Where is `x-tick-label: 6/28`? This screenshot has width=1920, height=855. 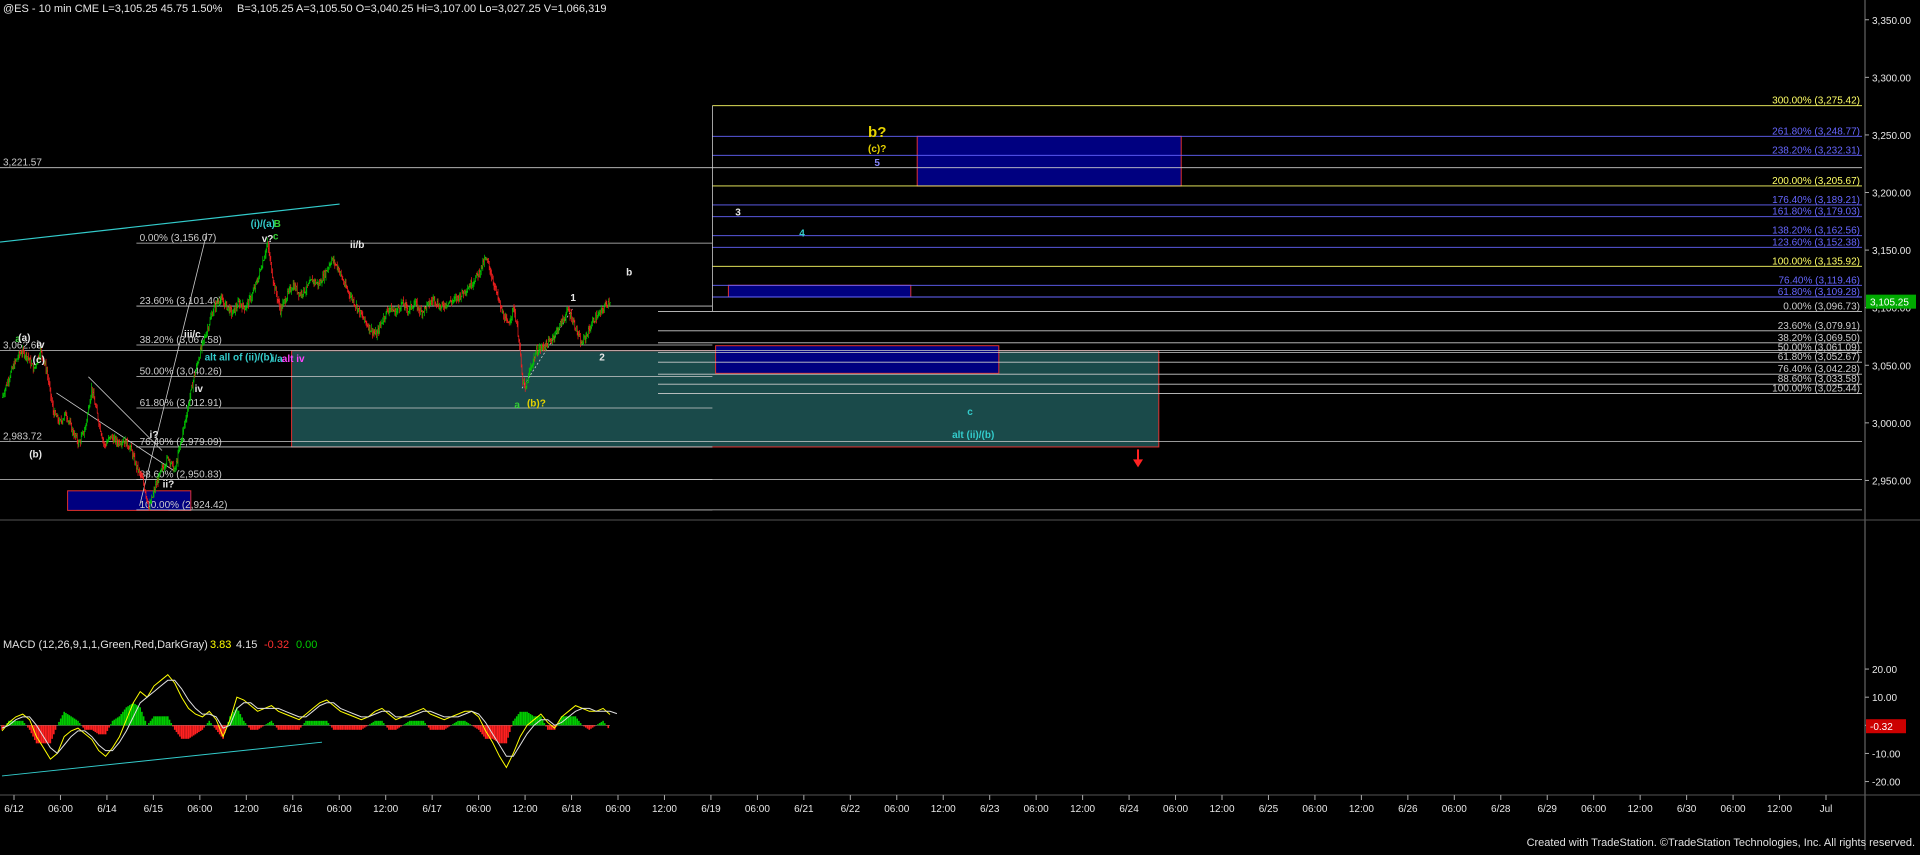
x-tick-label: 6/28 is located at coordinates (1501, 809).